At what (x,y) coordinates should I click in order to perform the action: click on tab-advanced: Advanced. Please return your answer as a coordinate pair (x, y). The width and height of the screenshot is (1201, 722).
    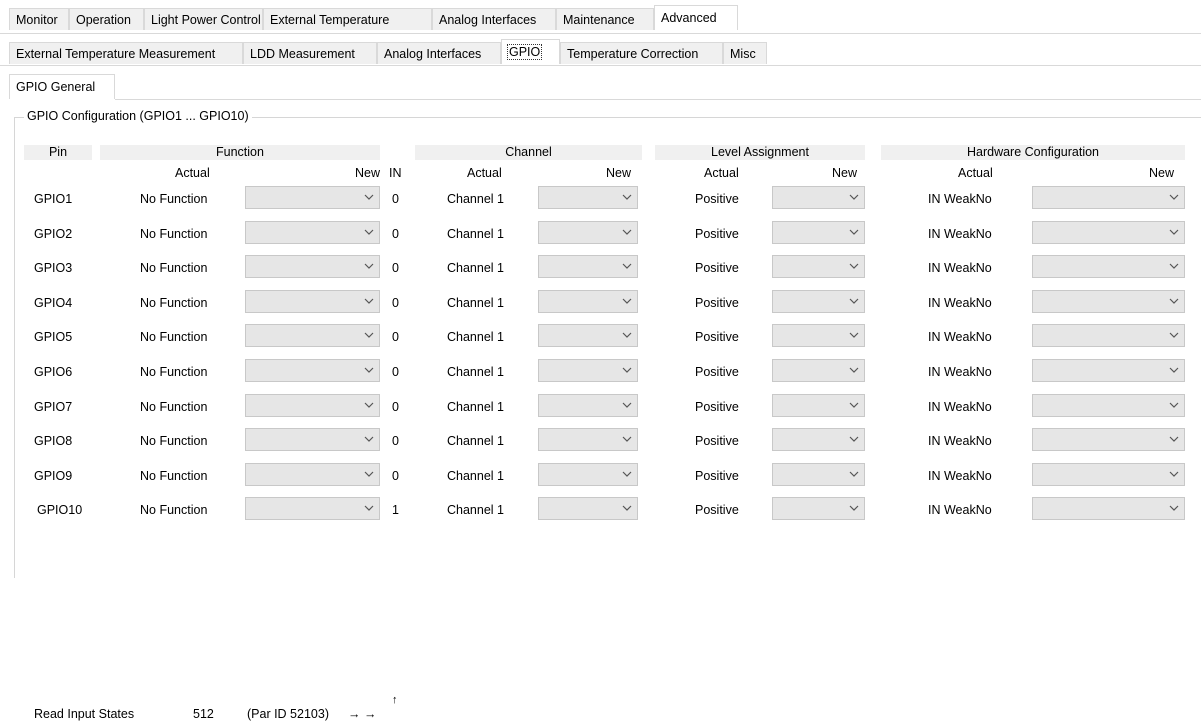
    Looking at the image, I should click on (696, 17).